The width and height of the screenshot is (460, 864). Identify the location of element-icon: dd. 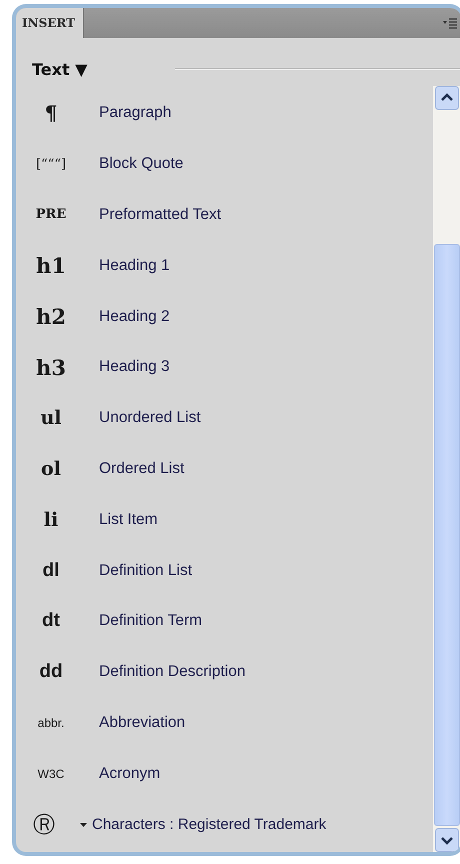
(51, 672).